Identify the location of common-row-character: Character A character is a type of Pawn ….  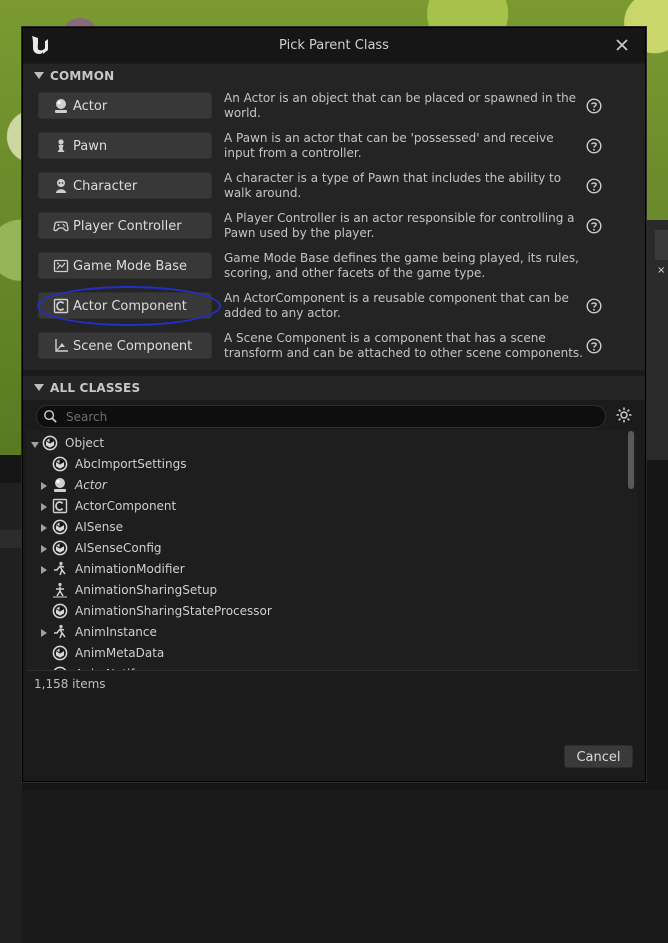
(334, 188).